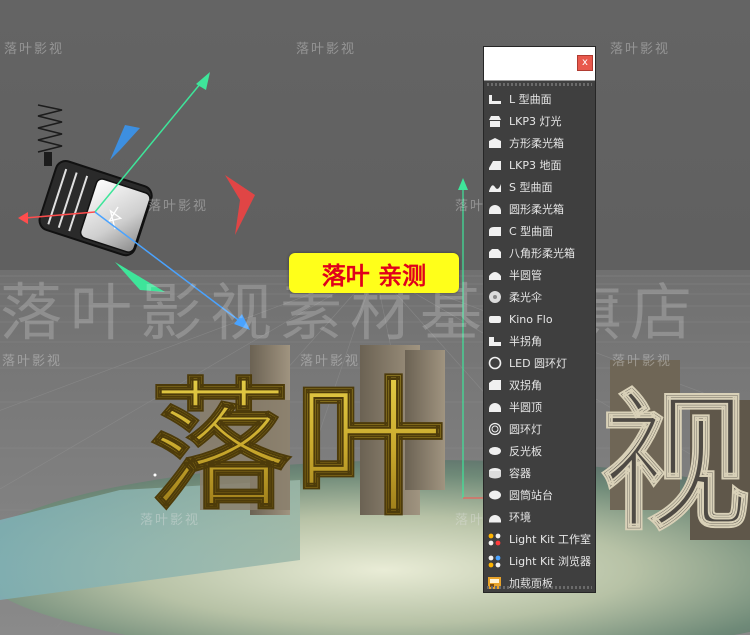  Describe the element at coordinates (494, 407) in the screenshot. I see `half-dome-icon` at that location.